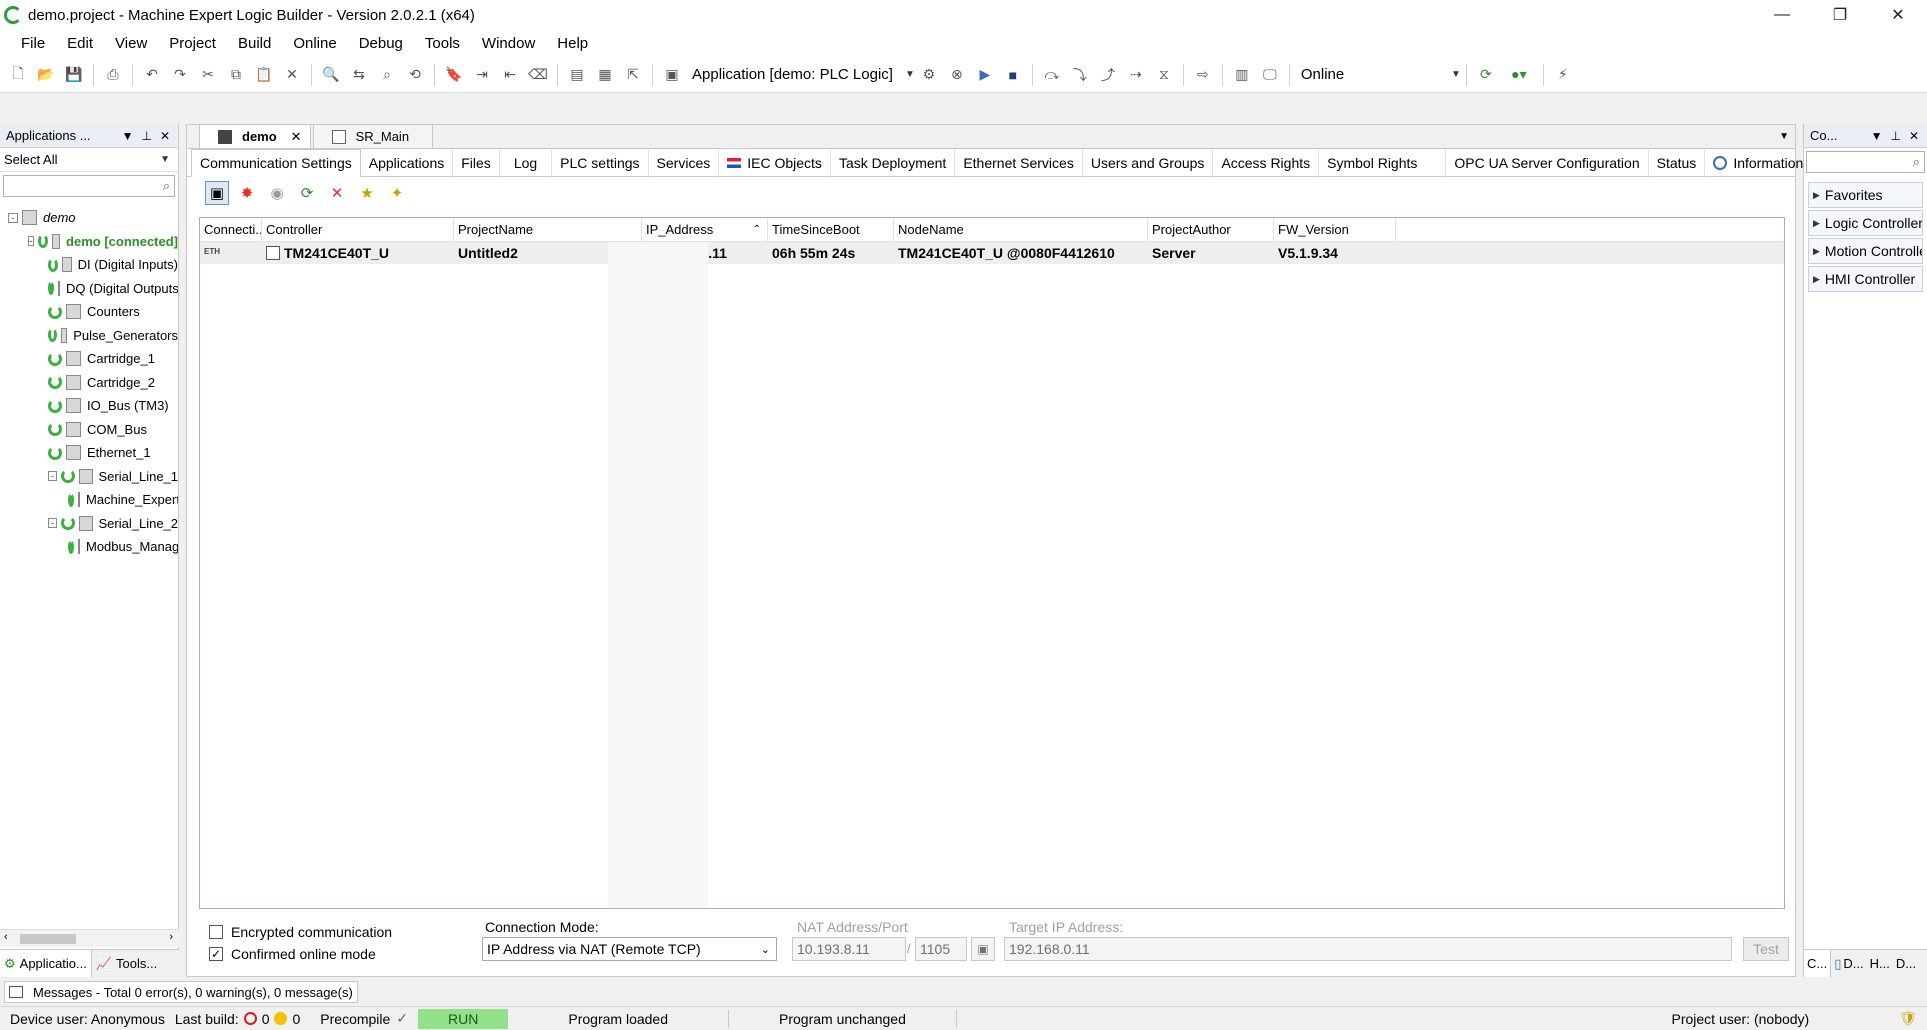 This screenshot has height=1030, width=1927. Describe the element at coordinates (1908, 1018) in the screenshot. I see `shield-icon: 🛡` at that location.